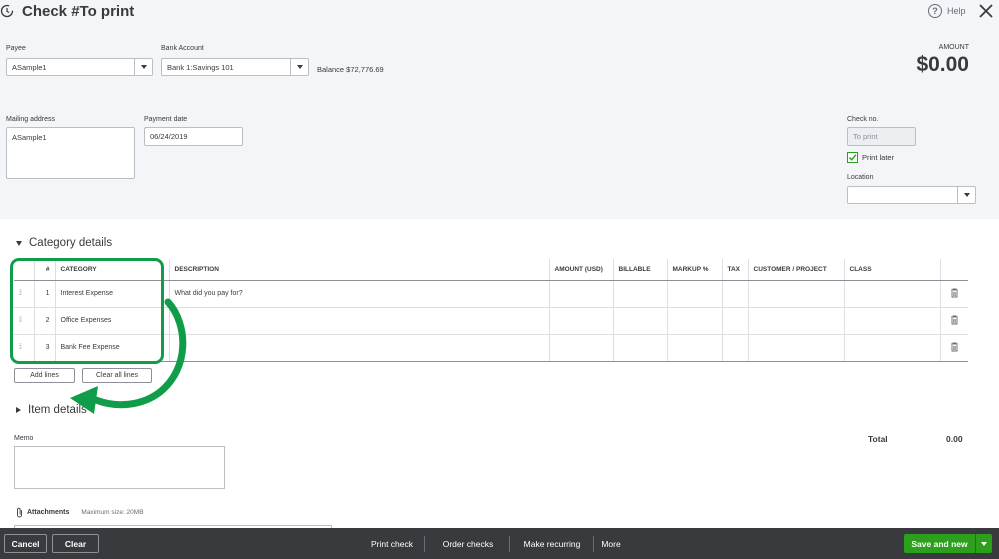  Describe the element at coordinates (117, 375) in the screenshot. I see `clear-all-lines-button: Clear all lines` at that location.